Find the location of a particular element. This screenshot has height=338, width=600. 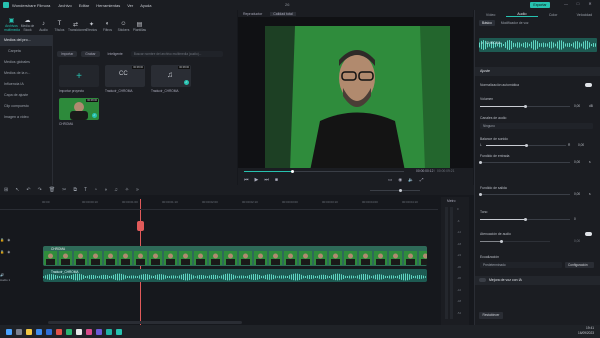

timeline-zoom-slider is located at coordinates (395, 190).